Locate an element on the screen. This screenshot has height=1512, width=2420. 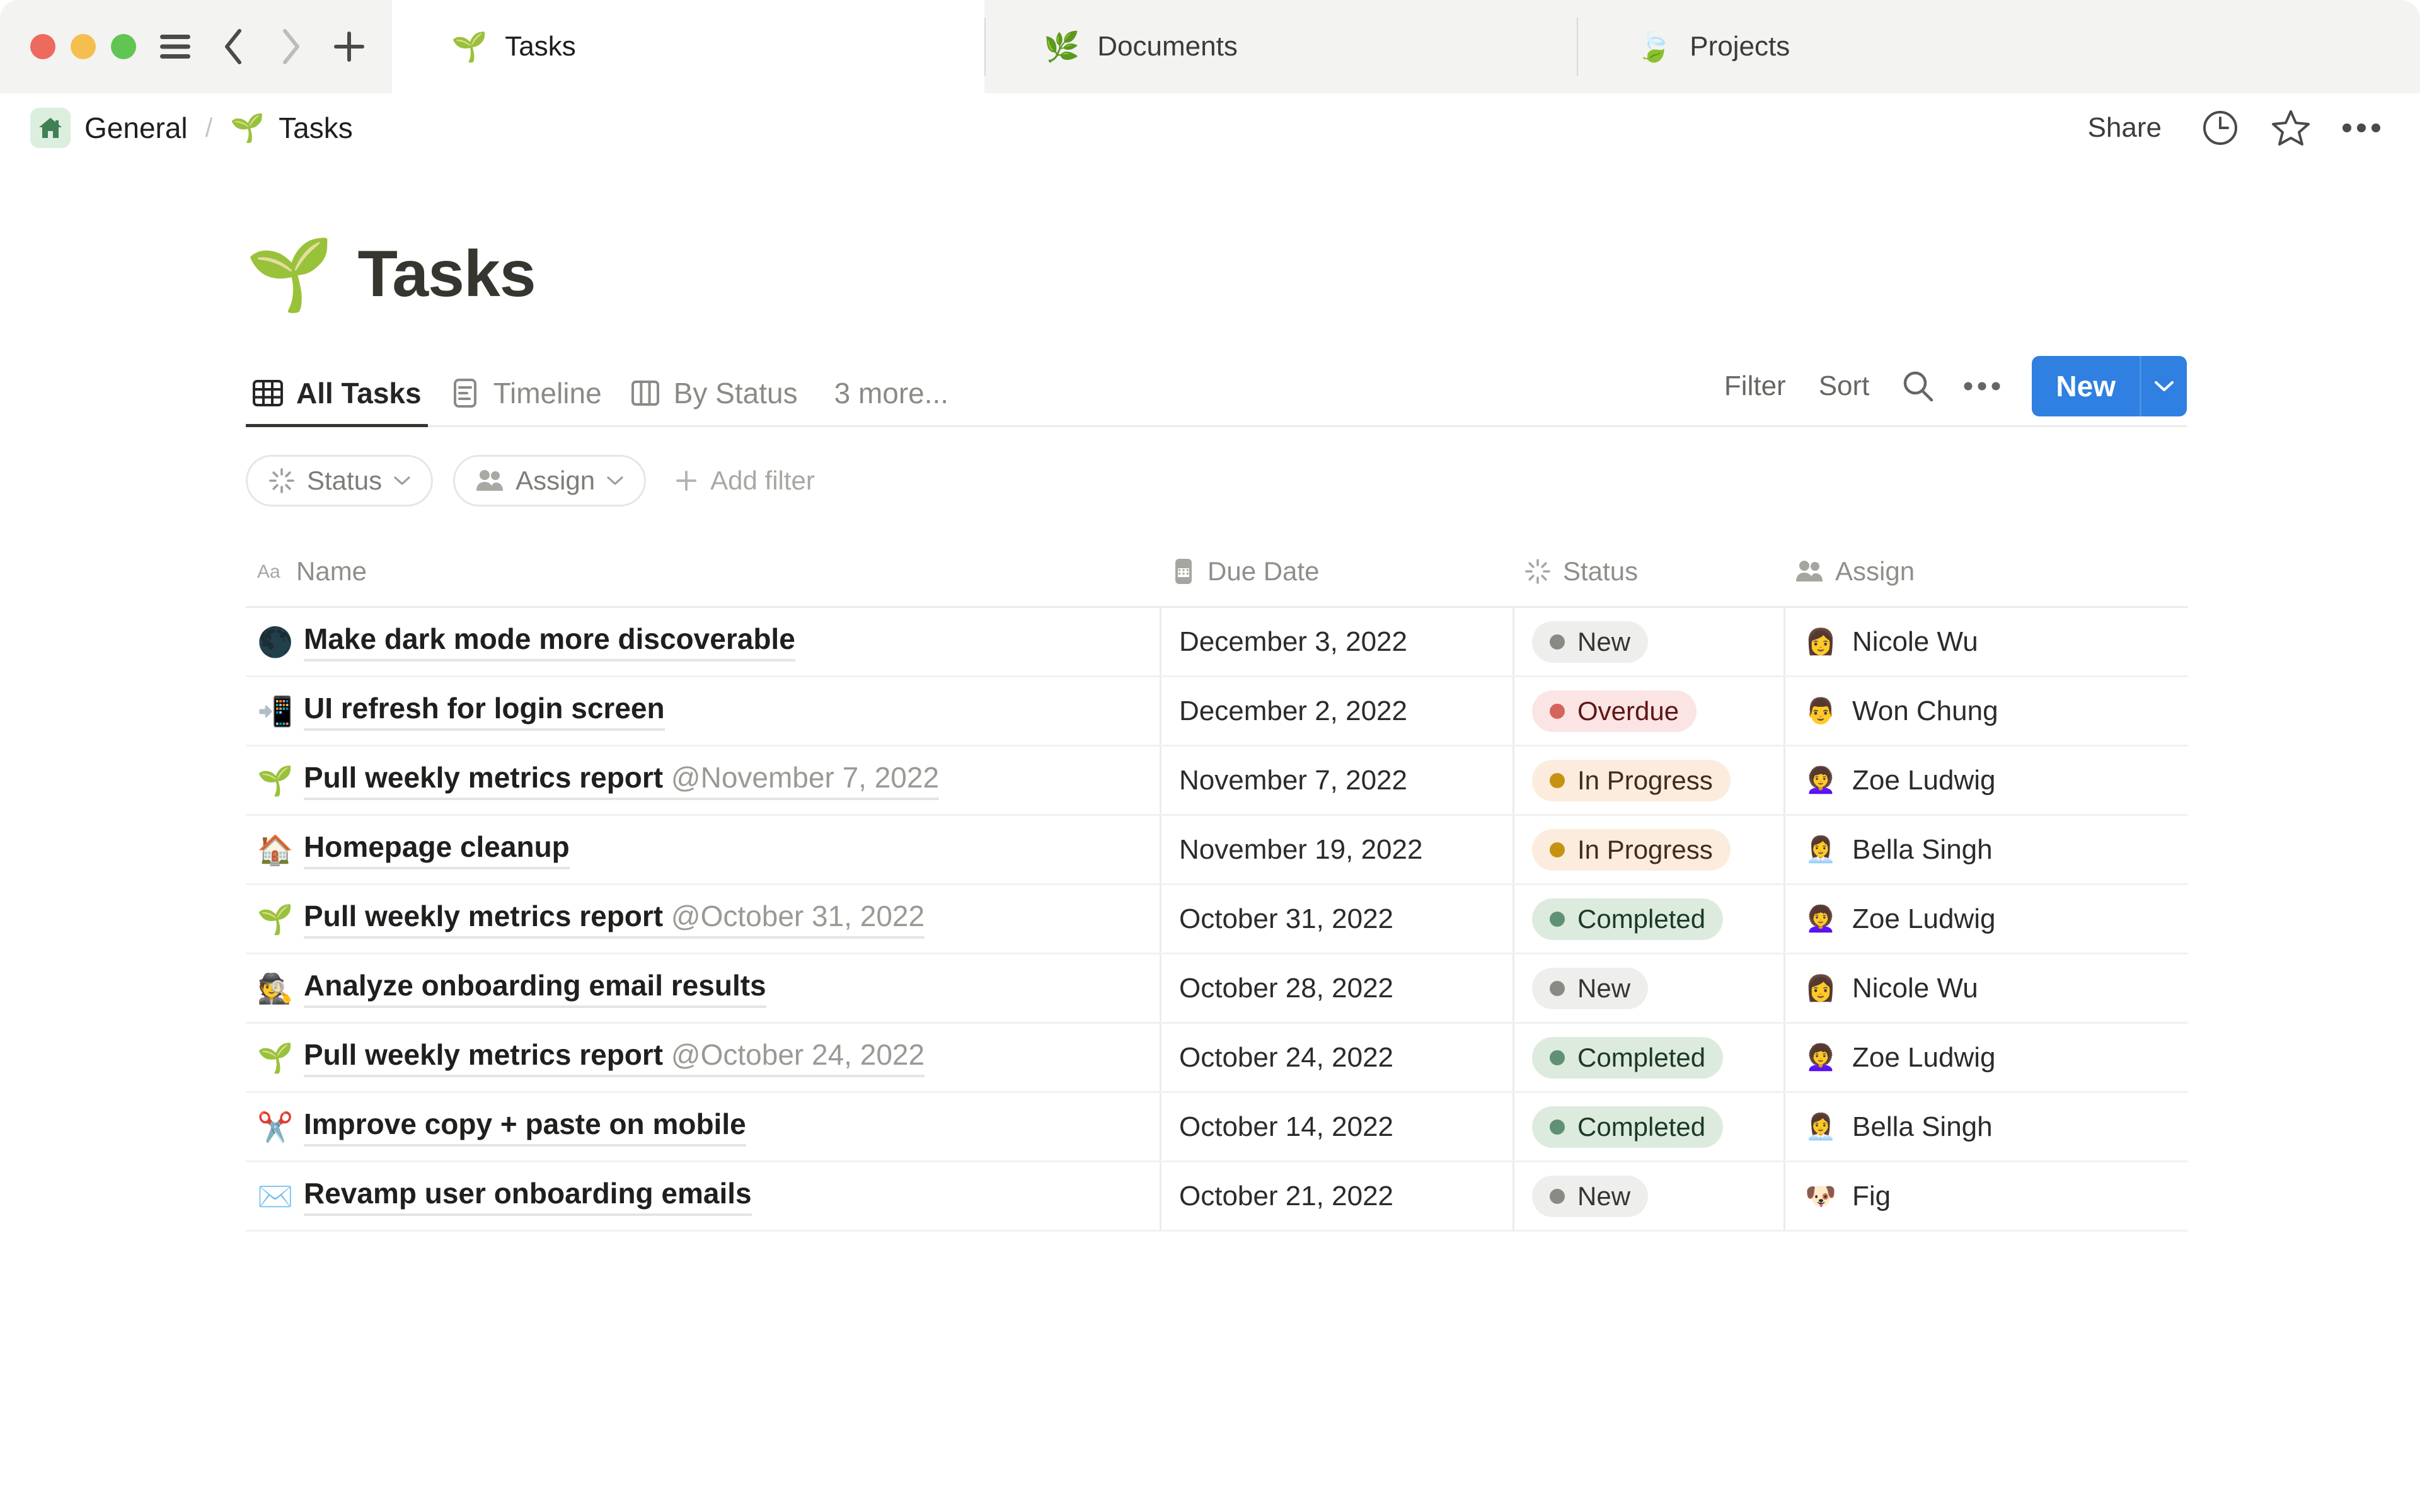
breadcrumb-item-general: General is located at coordinates (136, 128).